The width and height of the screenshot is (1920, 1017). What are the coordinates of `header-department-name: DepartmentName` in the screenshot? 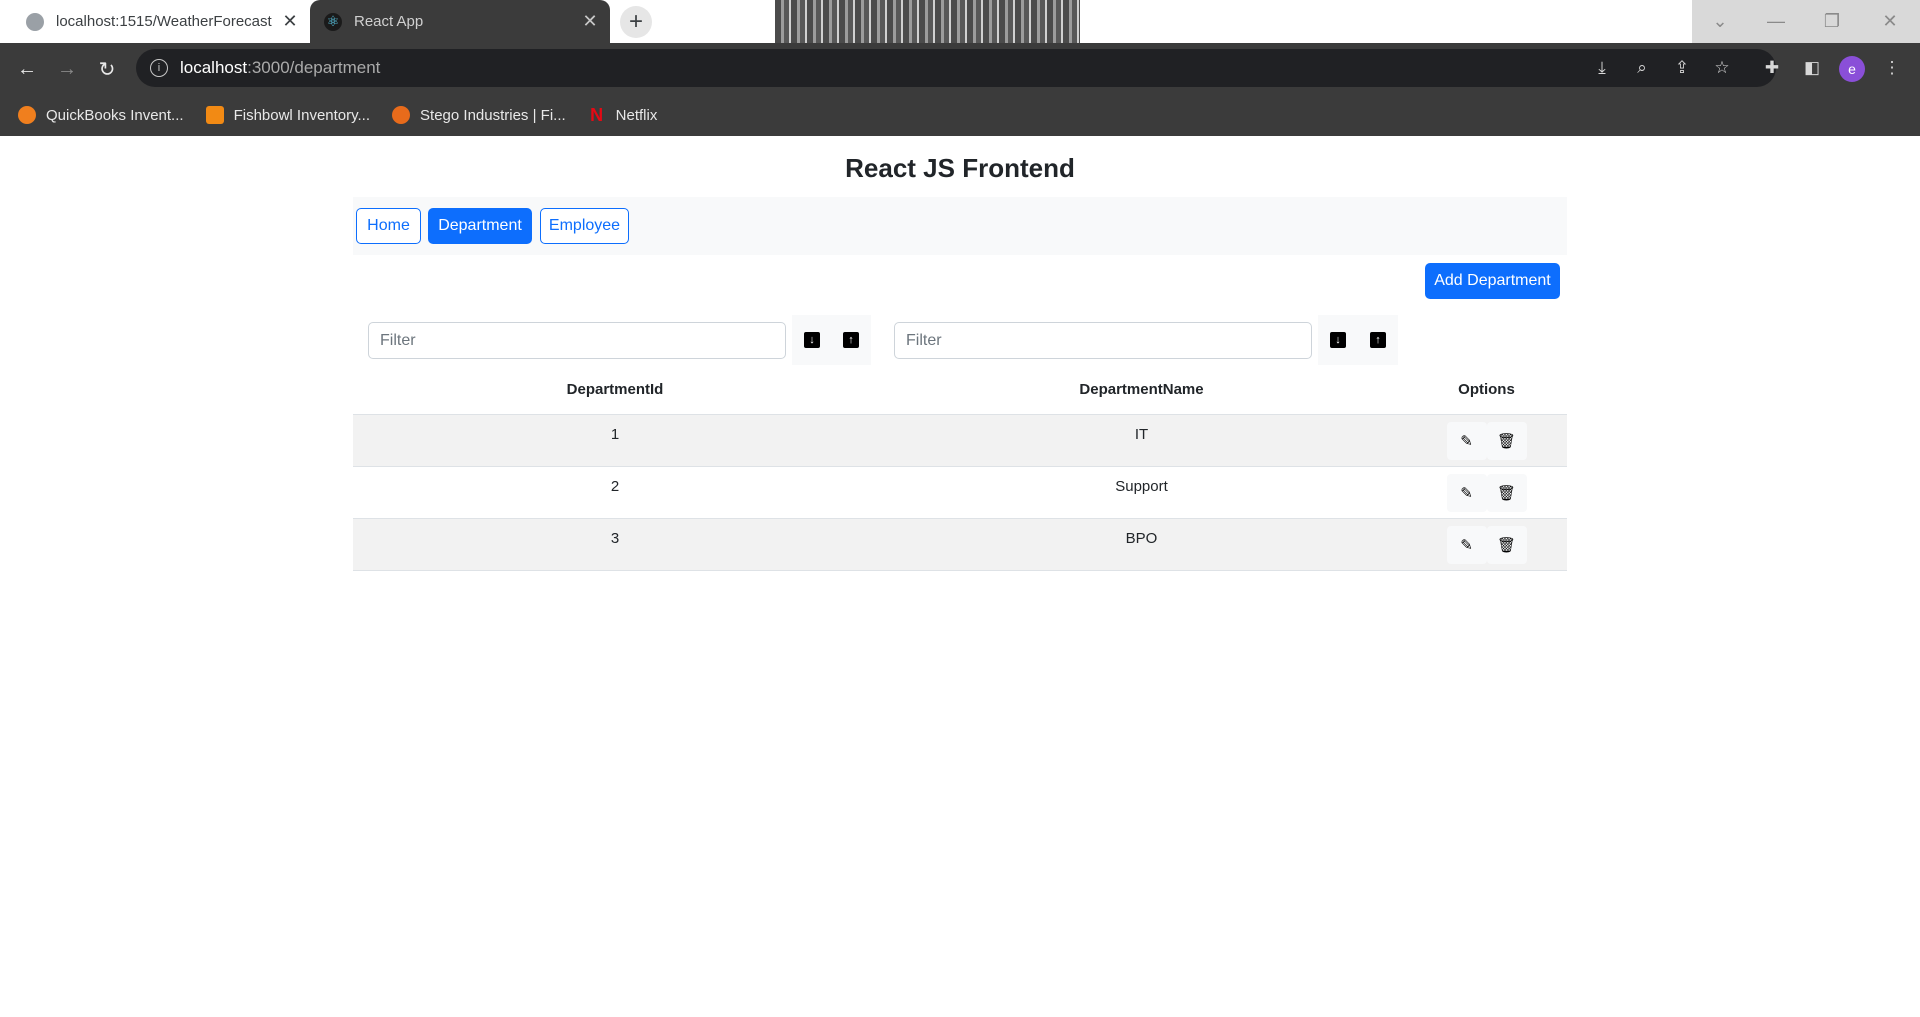 It's located at (1141, 389).